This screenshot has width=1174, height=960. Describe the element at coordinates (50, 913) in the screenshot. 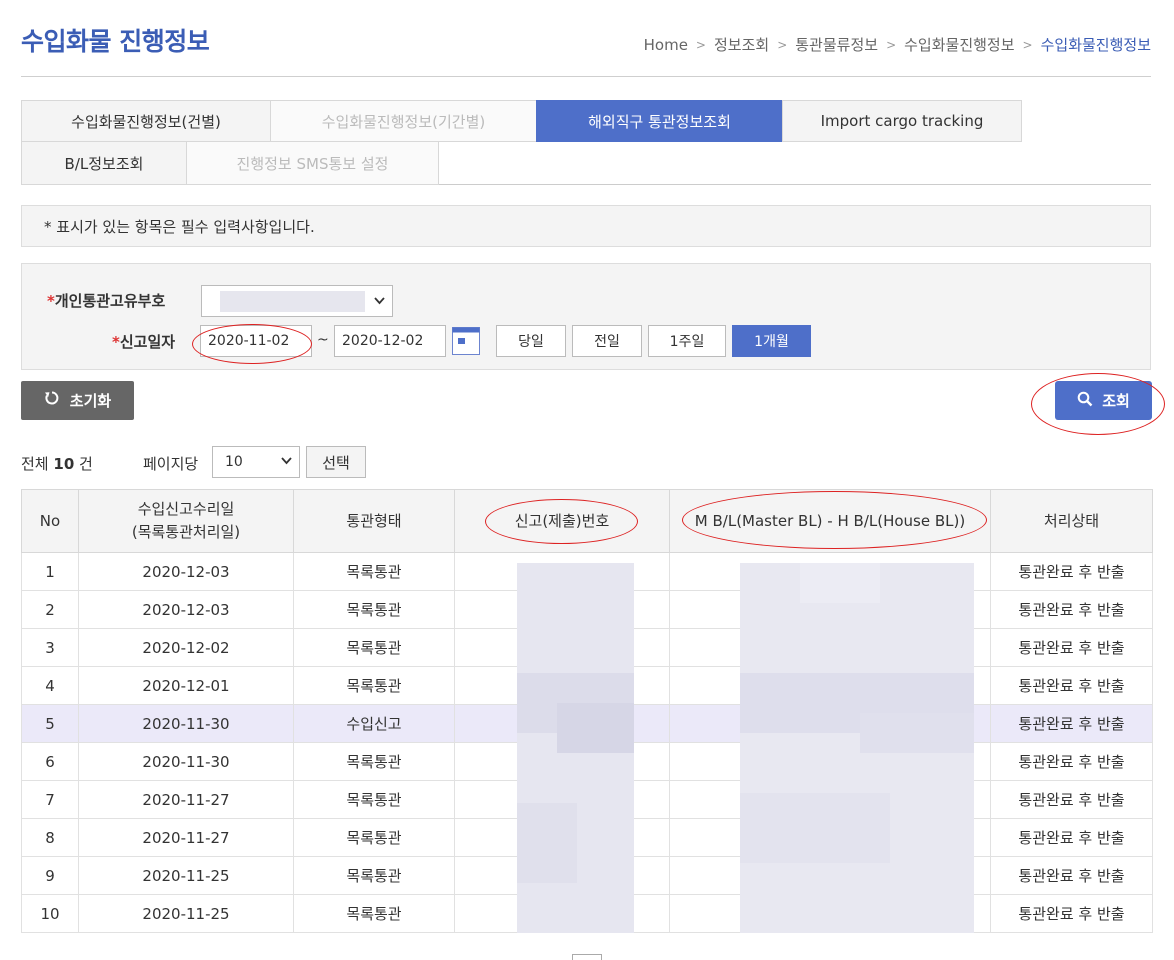

I see `cell-no: 10` at that location.